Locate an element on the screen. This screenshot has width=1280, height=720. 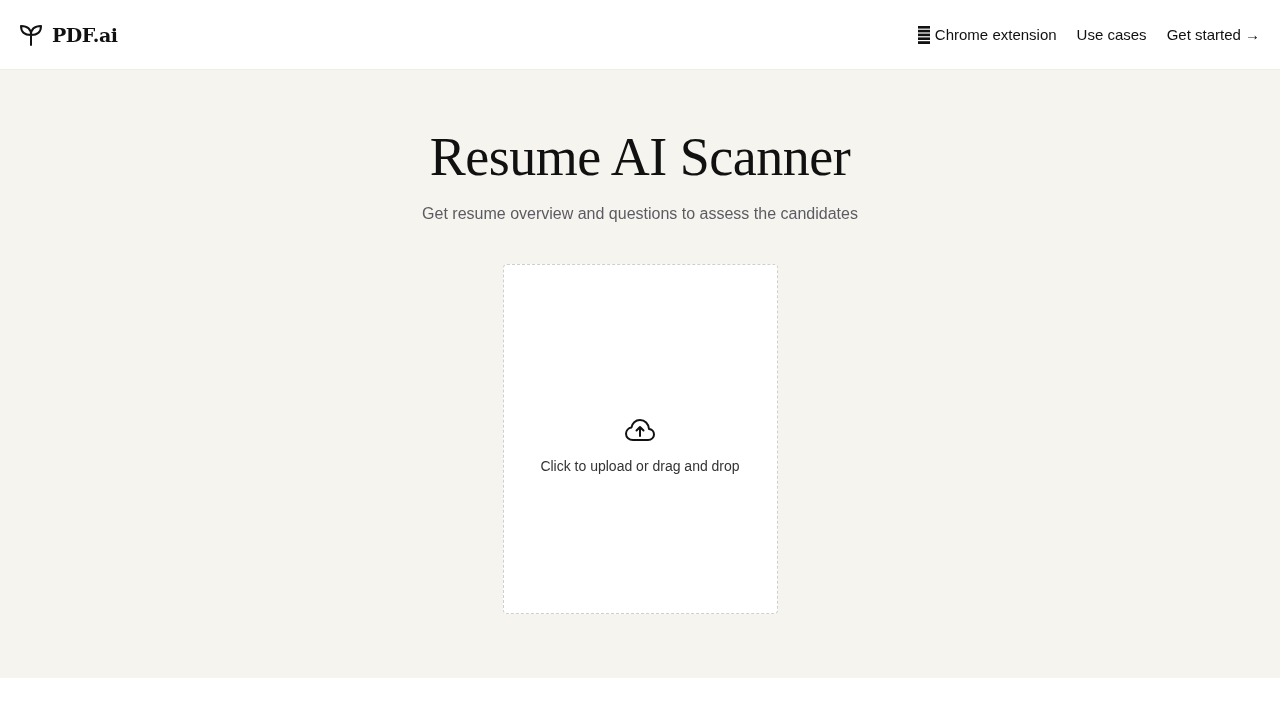
nav-link: Use cases is located at coordinates (1111, 34).